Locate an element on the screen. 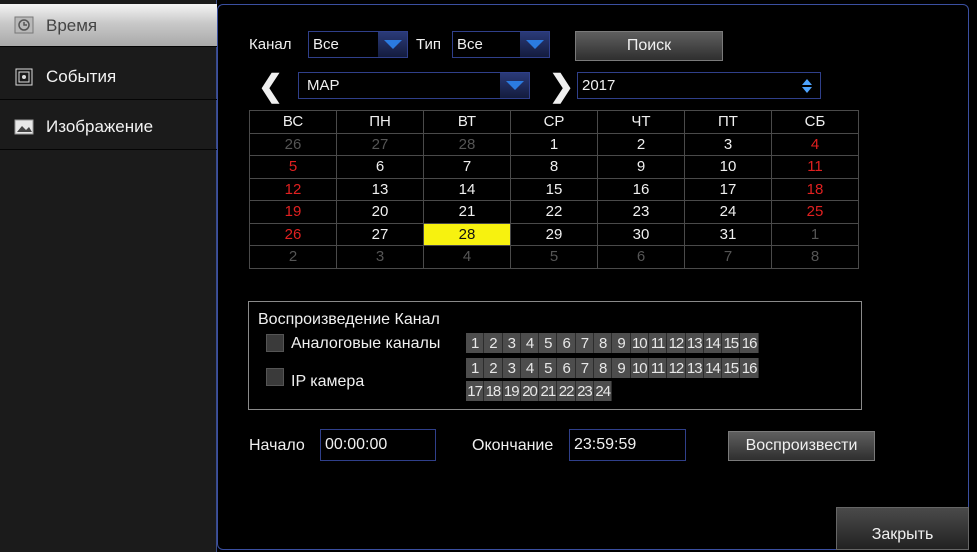 Image resolution: width=977 pixels, height=552 pixels. calendar-day: 31 is located at coordinates (728, 234).